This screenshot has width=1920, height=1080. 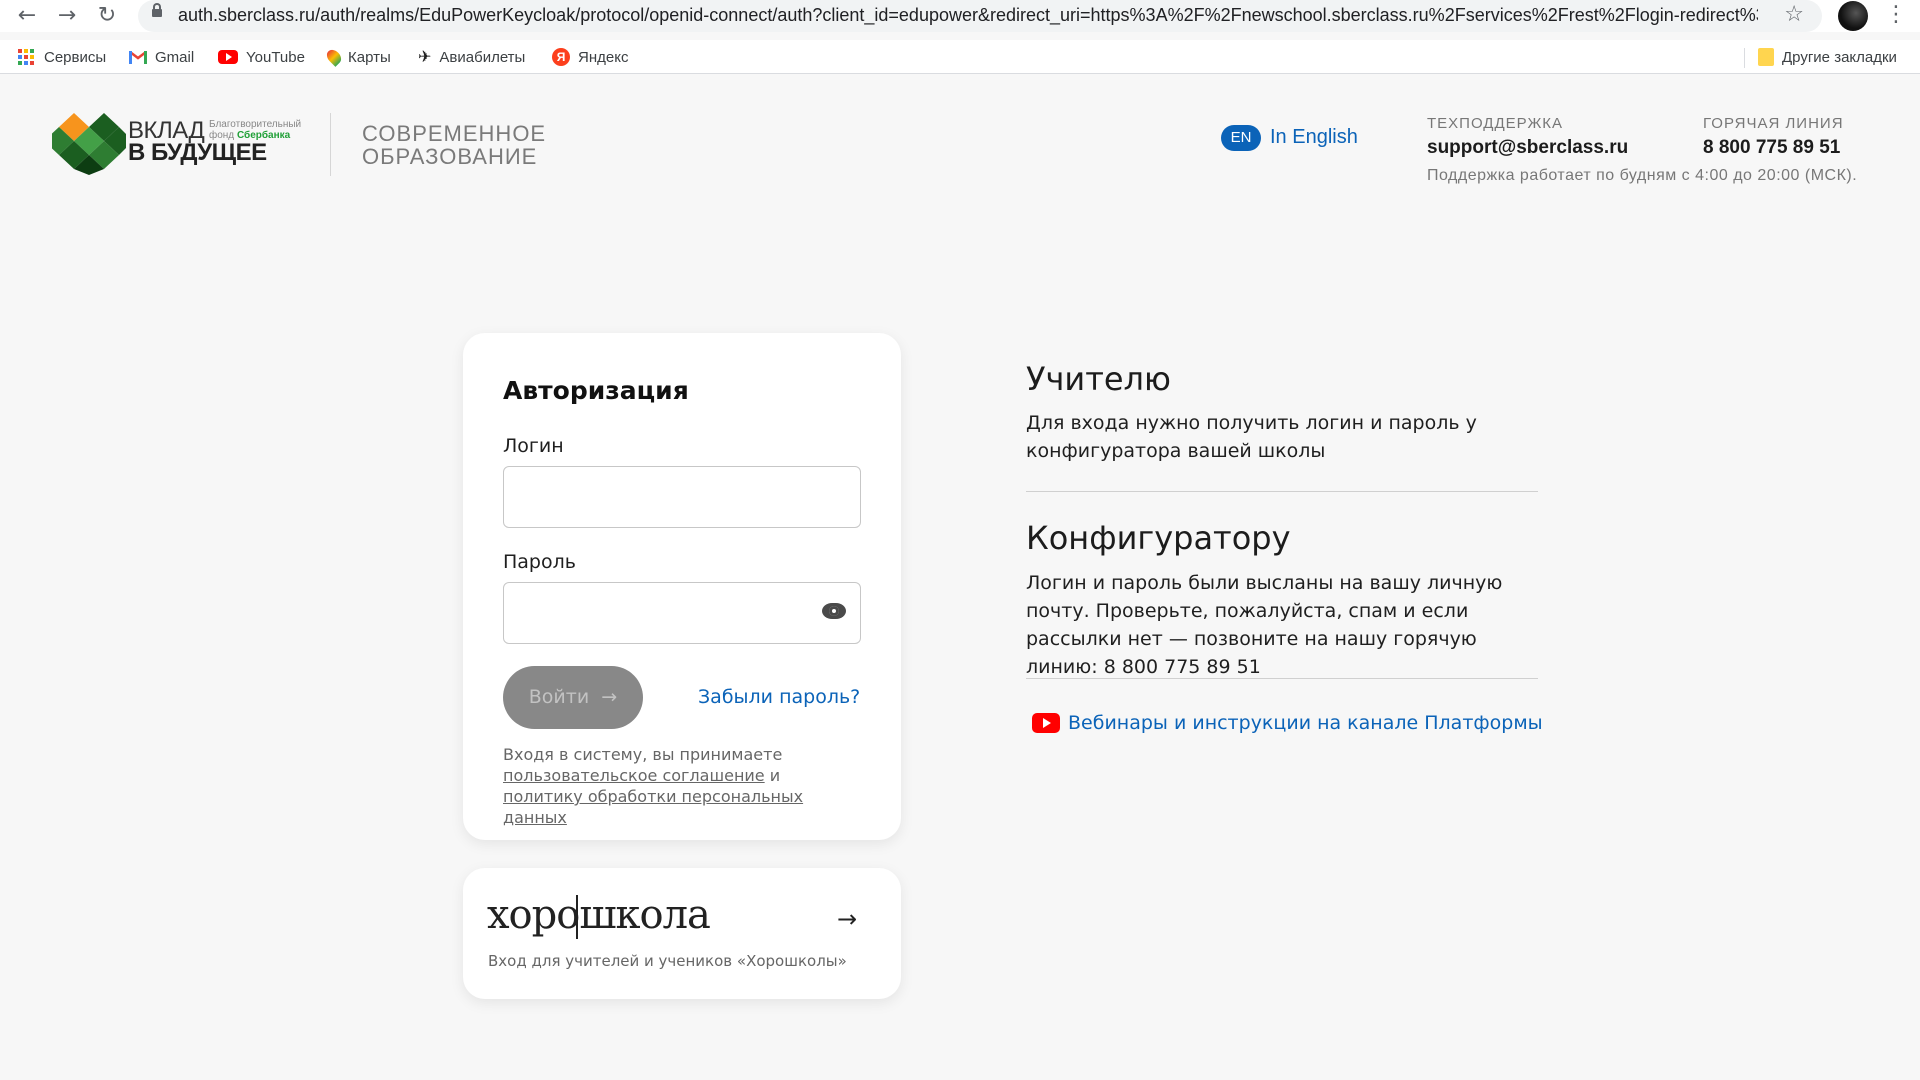 What do you see at coordinates (1241, 138) in the screenshot?
I see `language-badge: EN` at bounding box center [1241, 138].